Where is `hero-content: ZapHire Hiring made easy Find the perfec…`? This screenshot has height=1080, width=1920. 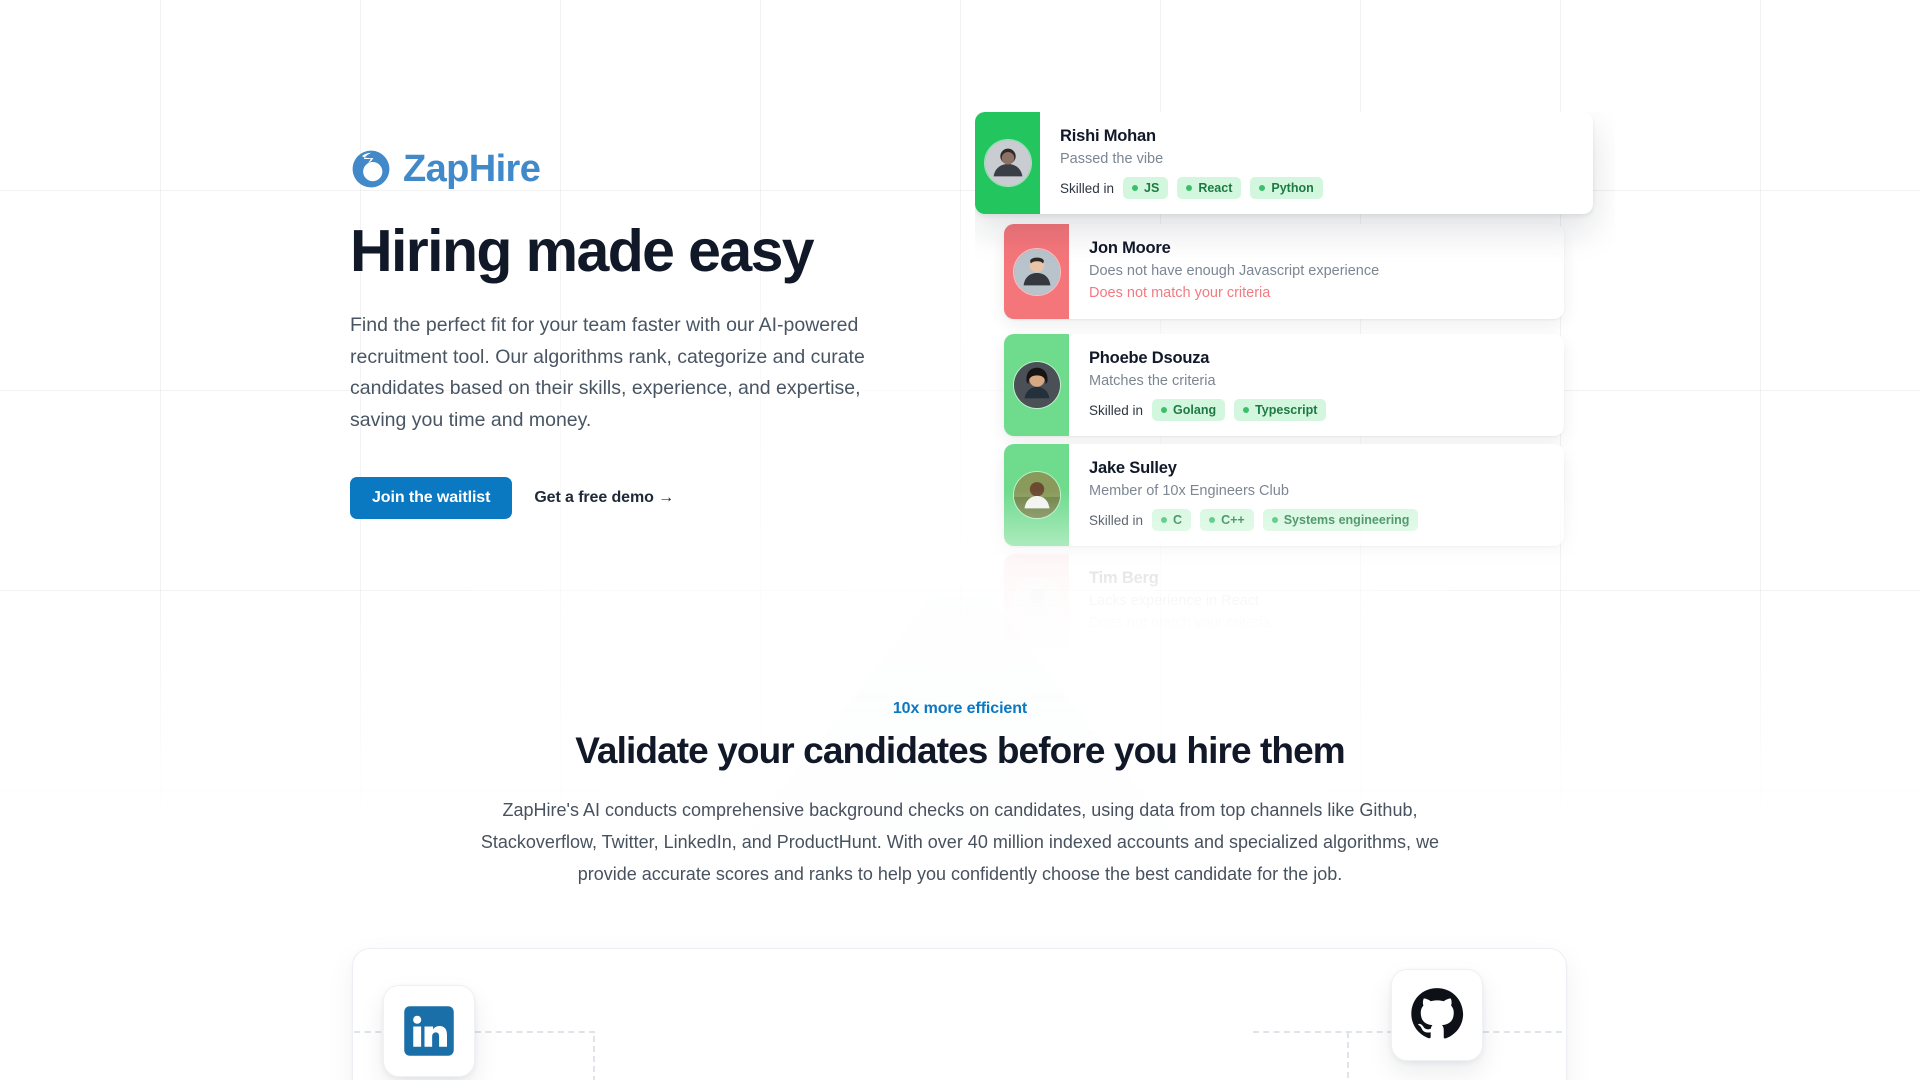 hero-content: ZapHire Hiring made easy Find the perfec… is located at coordinates (630, 333).